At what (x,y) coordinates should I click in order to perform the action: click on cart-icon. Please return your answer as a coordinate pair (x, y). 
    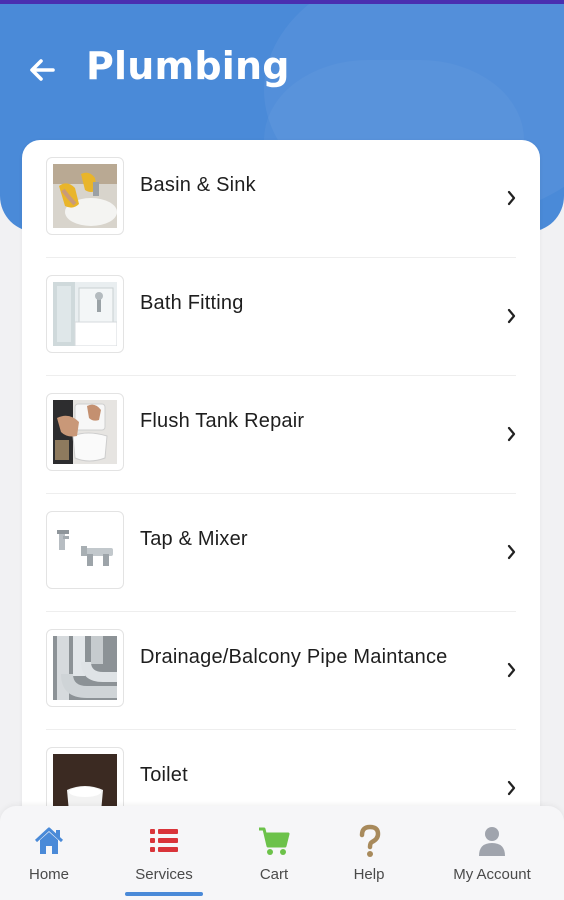
    Looking at the image, I should click on (274, 841).